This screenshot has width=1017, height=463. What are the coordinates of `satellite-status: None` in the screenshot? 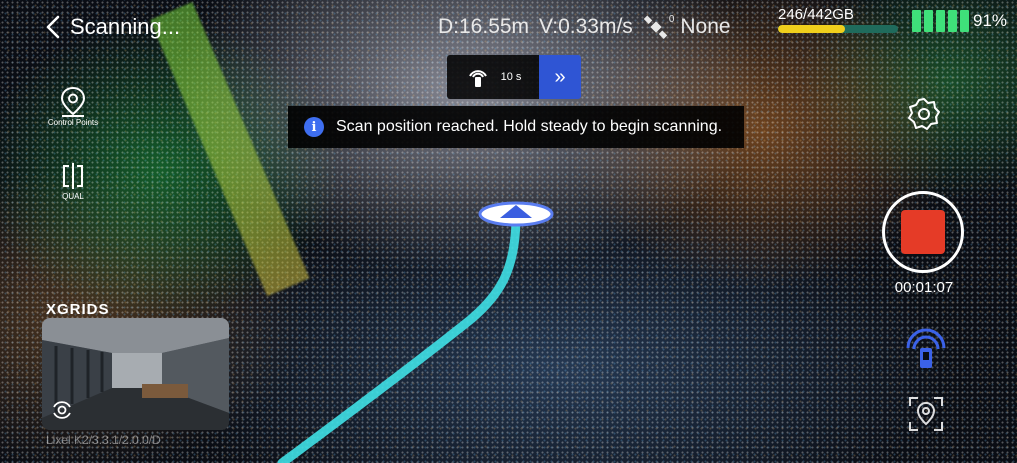 It's located at (705, 26).